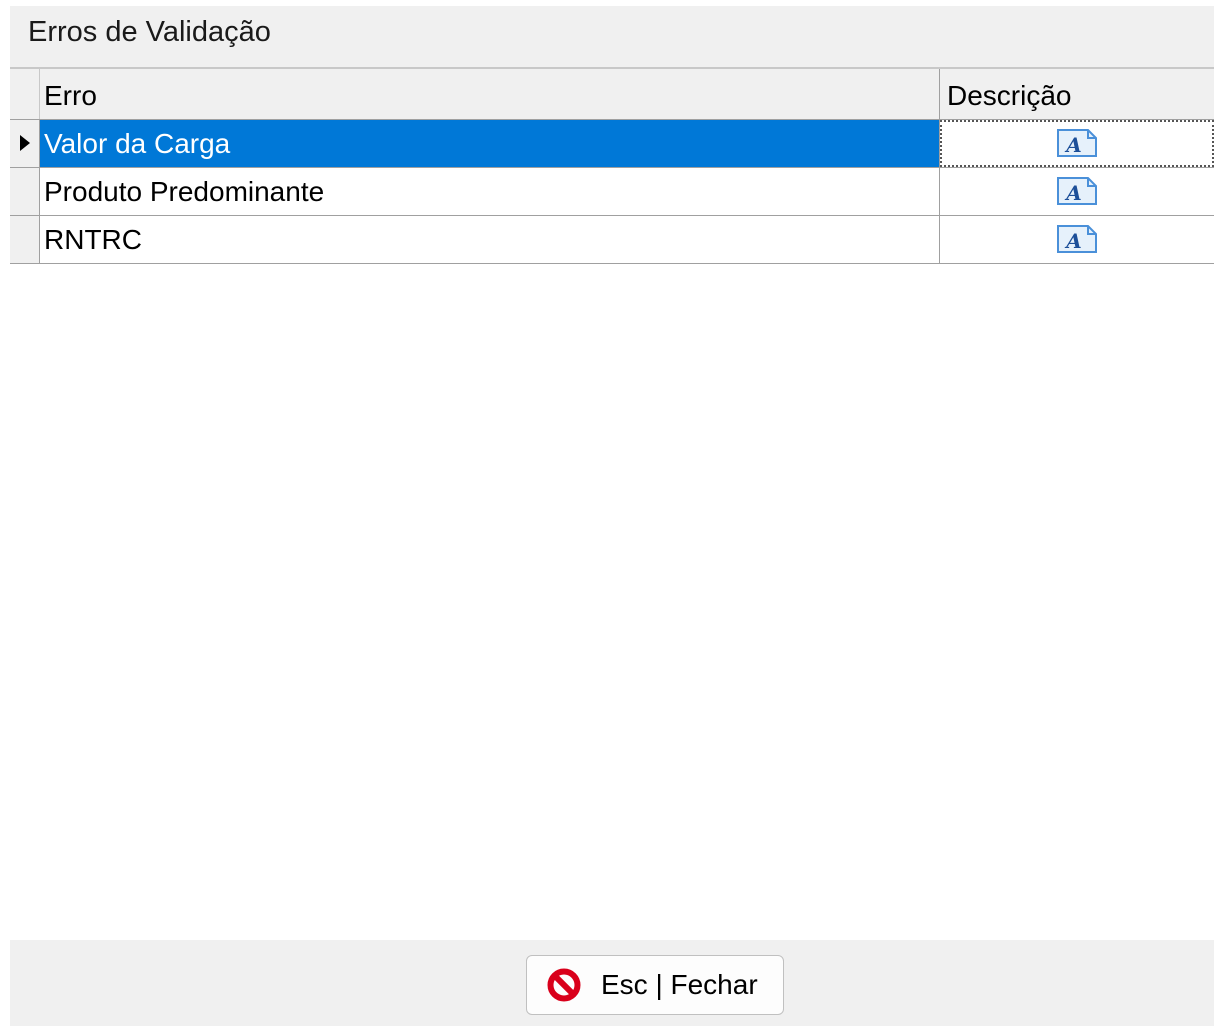 The height and width of the screenshot is (1026, 1214). What do you see at coordinates (490, 239) in the screenshot?
I see `erro-cell: RNTRC` at bounding box center [490, 239].